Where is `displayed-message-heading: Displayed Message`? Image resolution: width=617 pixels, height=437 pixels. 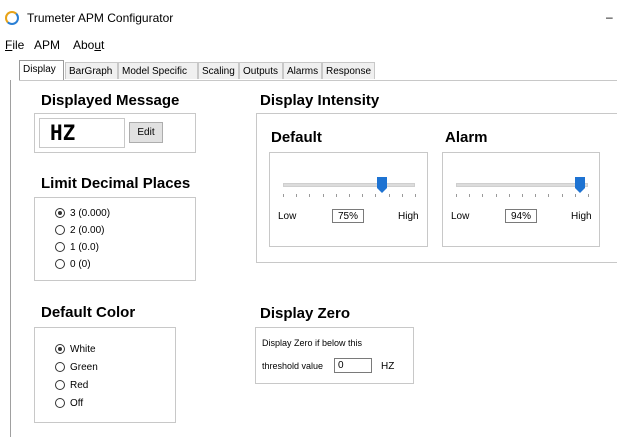 displayed-message-heading: Displayed Message is located at coordinates (110, 100).